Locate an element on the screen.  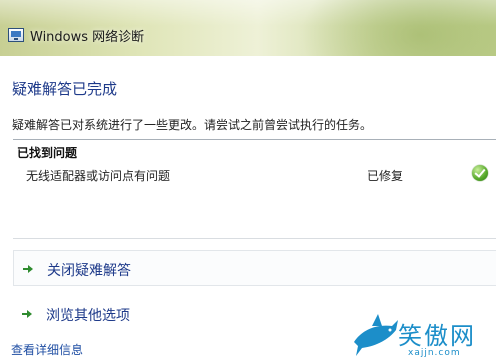
problem-status: 已修复 is located at coordinates (385, 176).